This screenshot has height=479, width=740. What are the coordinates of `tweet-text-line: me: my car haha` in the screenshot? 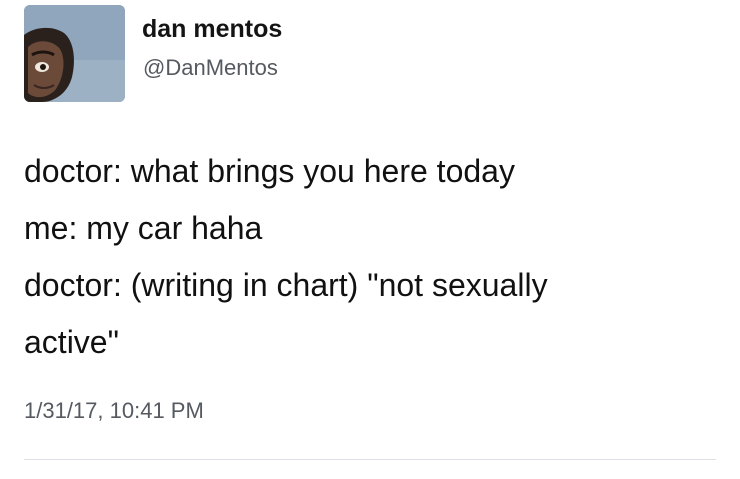 It's located at (143, 228).